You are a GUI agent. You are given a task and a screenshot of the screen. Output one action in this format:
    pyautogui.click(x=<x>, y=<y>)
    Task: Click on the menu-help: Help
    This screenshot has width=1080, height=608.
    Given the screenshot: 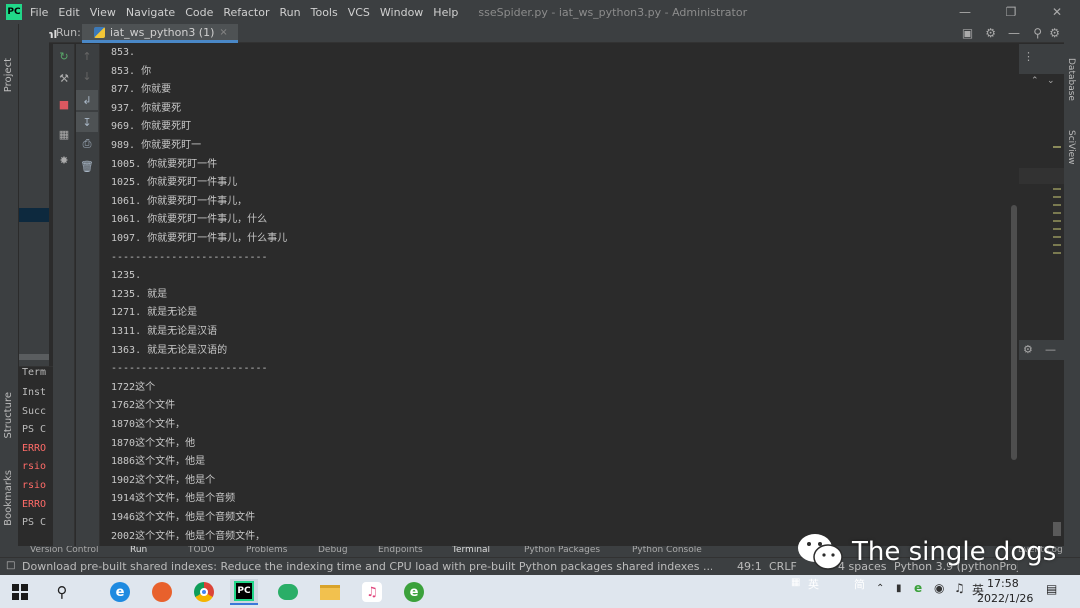 What is the action you would take?
    pyautogui.click(x=445, y=12)
    